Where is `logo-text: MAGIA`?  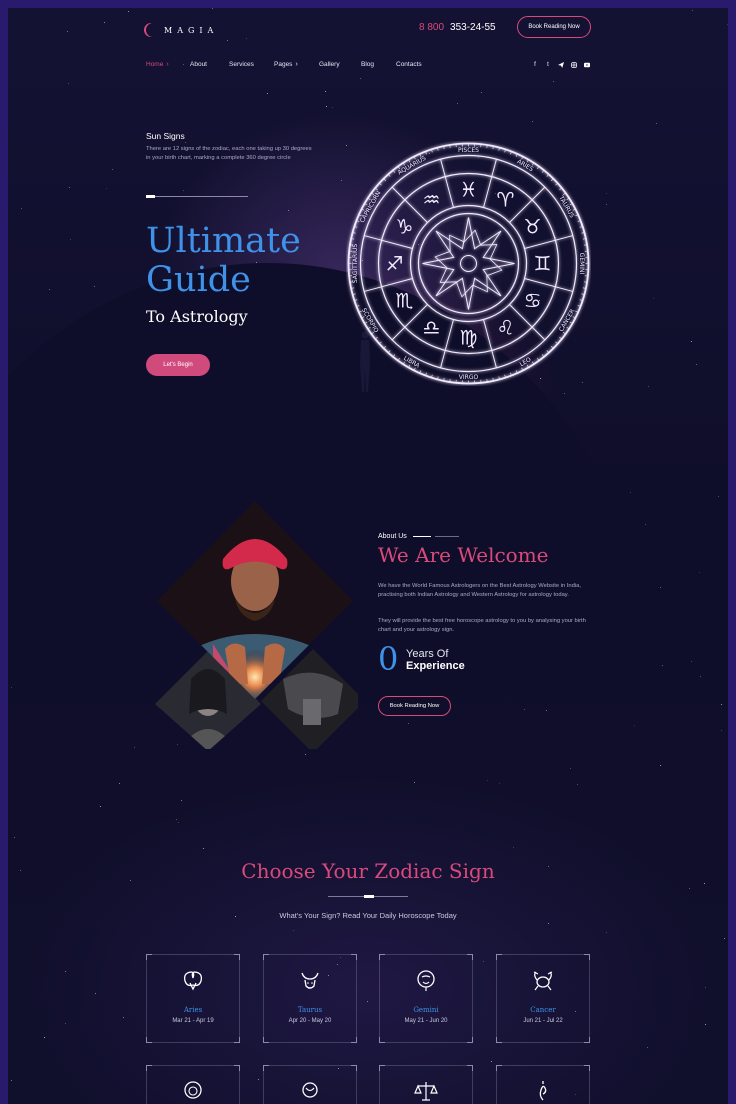 logo-text: MAGIA is located at coordinates (191, 30).